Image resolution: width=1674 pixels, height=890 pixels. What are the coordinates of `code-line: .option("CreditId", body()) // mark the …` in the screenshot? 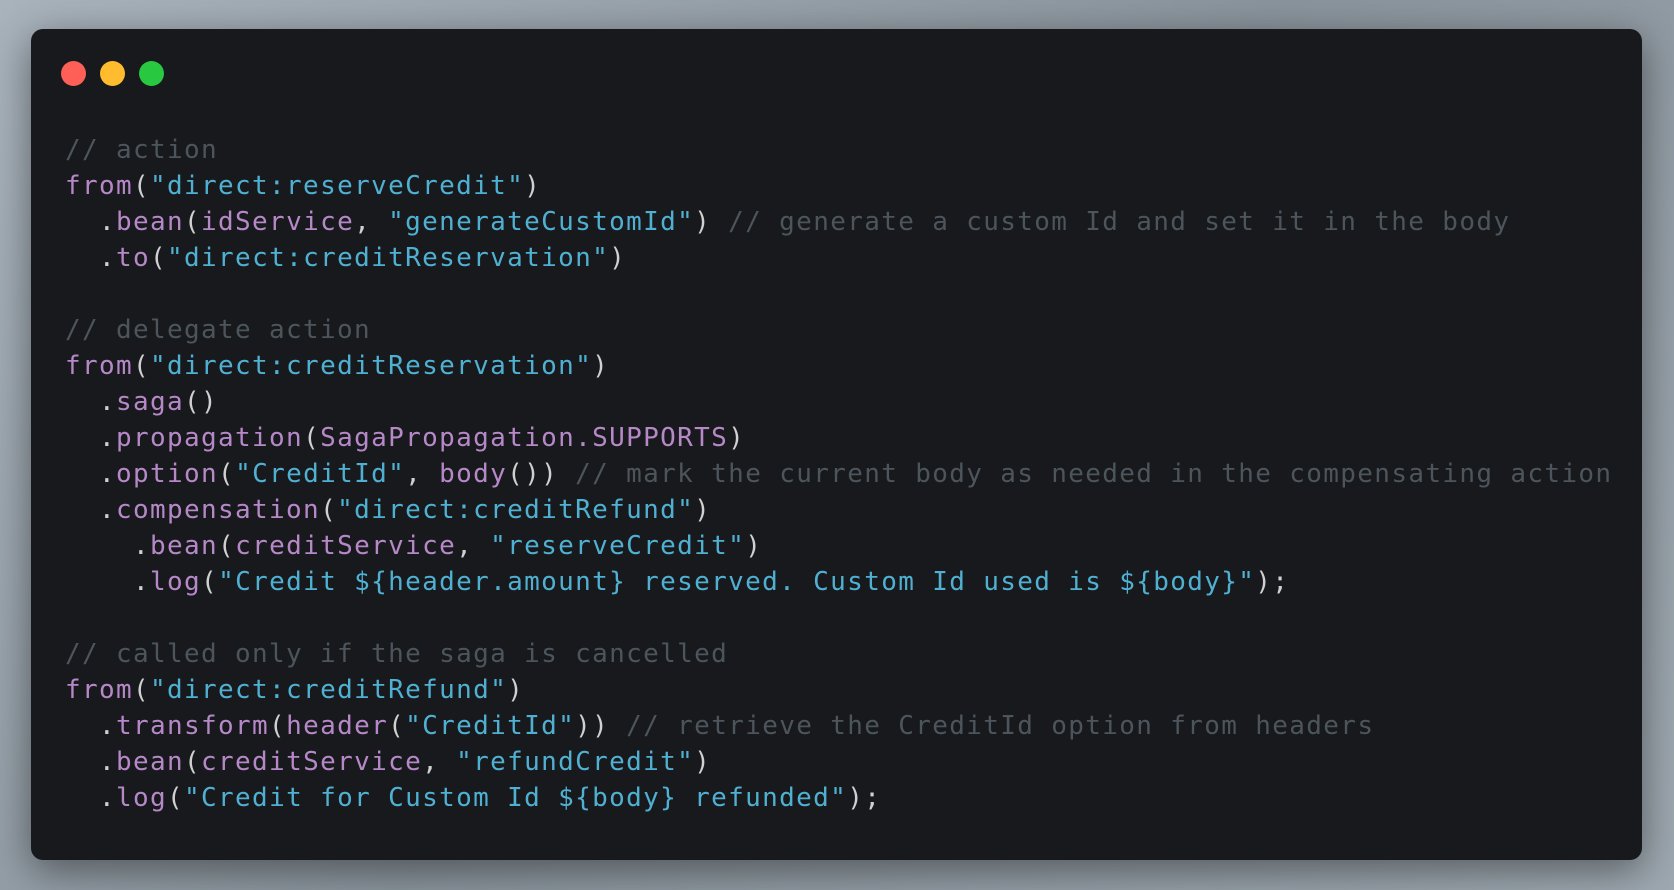 It's located at (838, 474).